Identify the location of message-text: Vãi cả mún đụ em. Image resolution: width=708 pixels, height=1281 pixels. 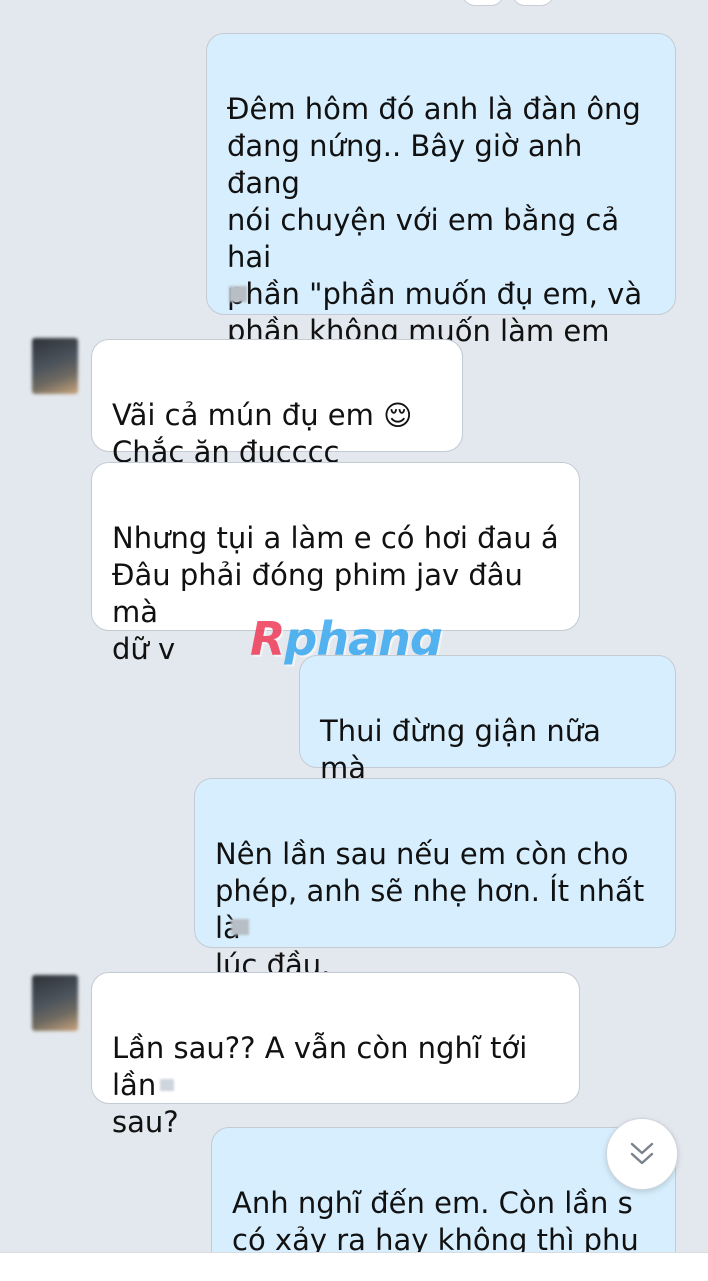
(243, 415).